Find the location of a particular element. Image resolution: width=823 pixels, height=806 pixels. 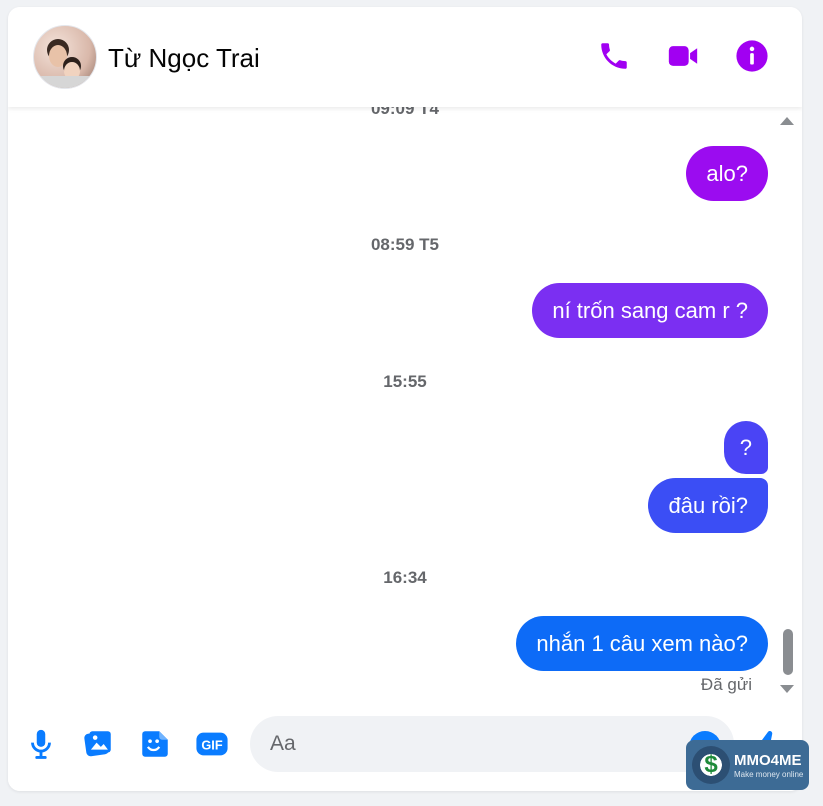

scrollbar-thumb is located at coordinates (788, 652).